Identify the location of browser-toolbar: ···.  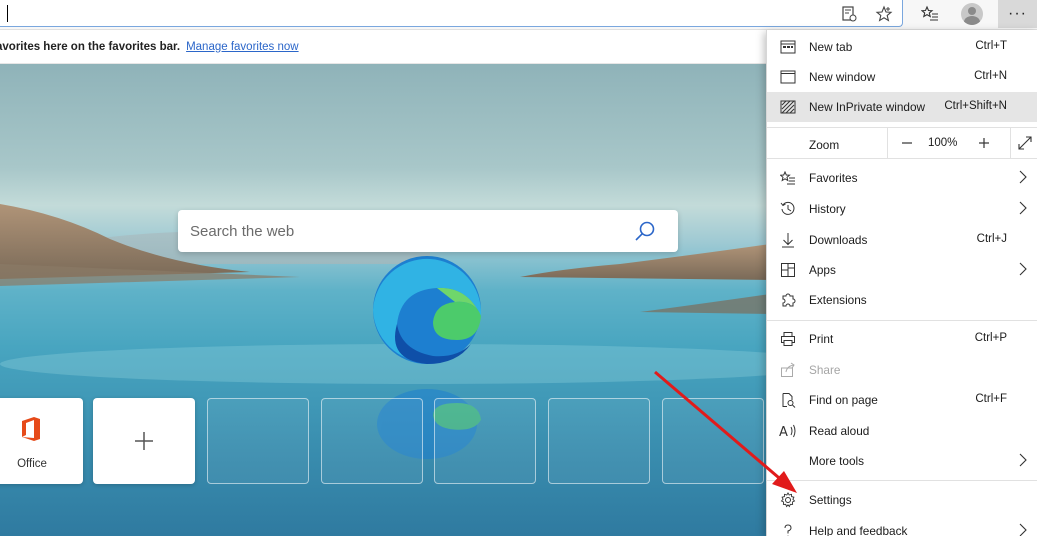
(518, 15).